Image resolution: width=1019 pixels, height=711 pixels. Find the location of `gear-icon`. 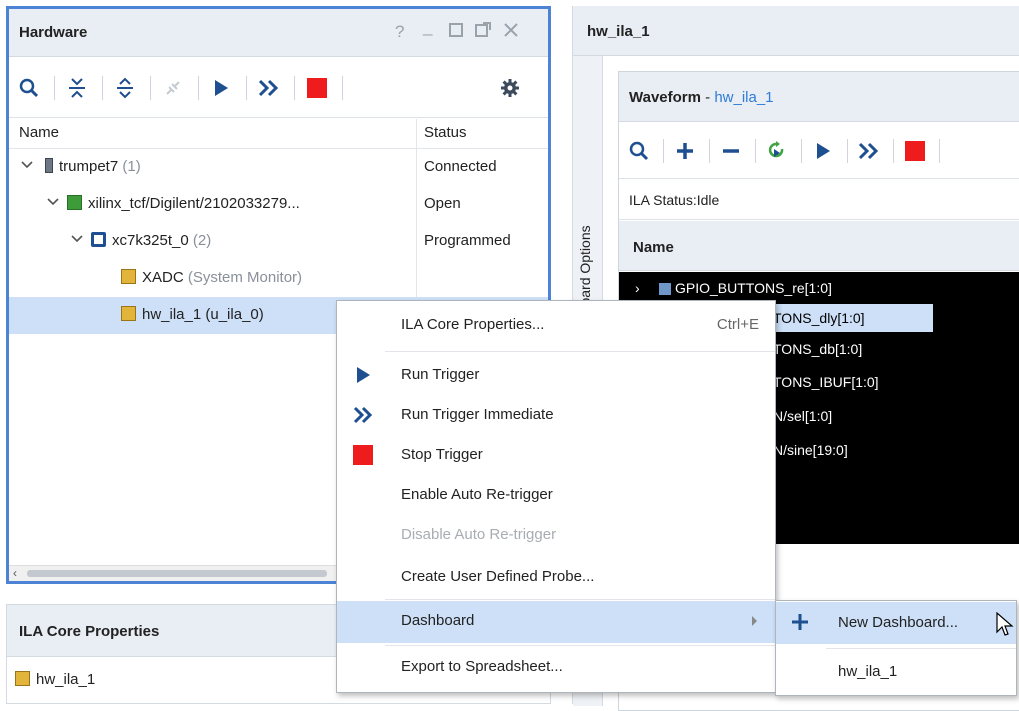

gear-icon is located at coordinates (510, 88).